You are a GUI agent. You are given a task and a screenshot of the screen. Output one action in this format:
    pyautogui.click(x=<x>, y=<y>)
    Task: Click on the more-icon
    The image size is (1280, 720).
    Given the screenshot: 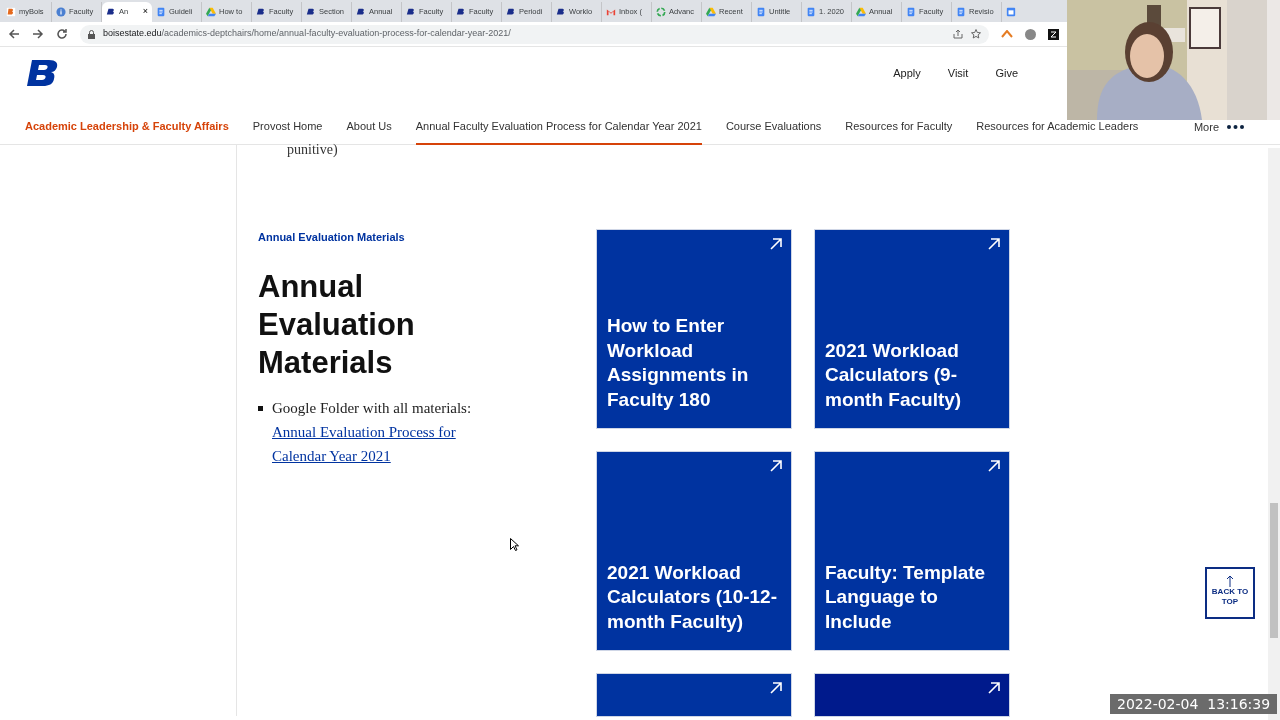 What is the action you would take?
    pyautogui.click(x=1235, y=127)
    